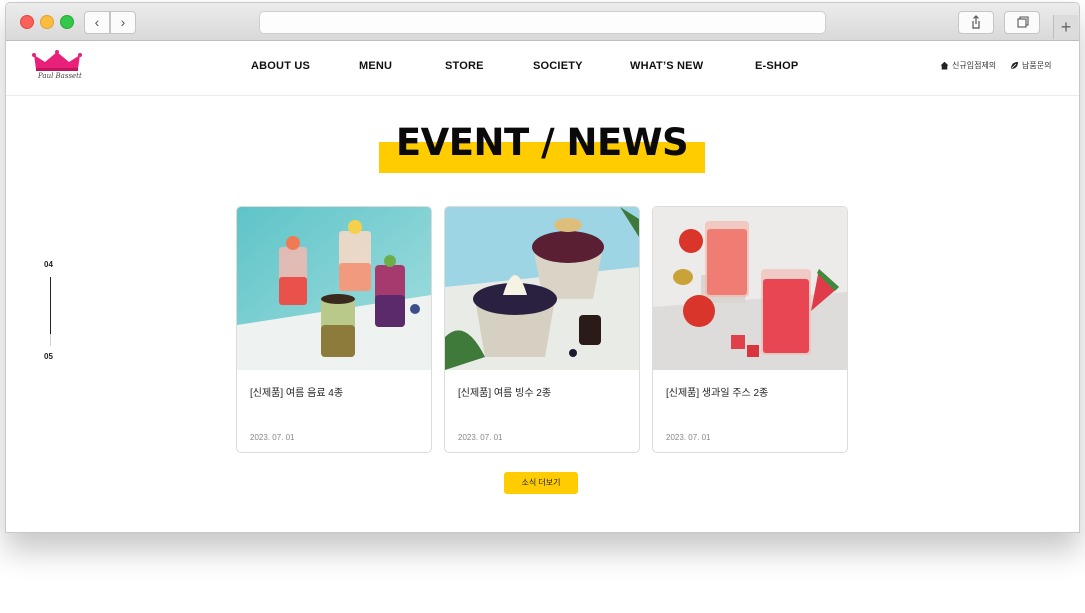 The image size is (1085, 613). I want to click on pager-next: 05, so click(48, 356).